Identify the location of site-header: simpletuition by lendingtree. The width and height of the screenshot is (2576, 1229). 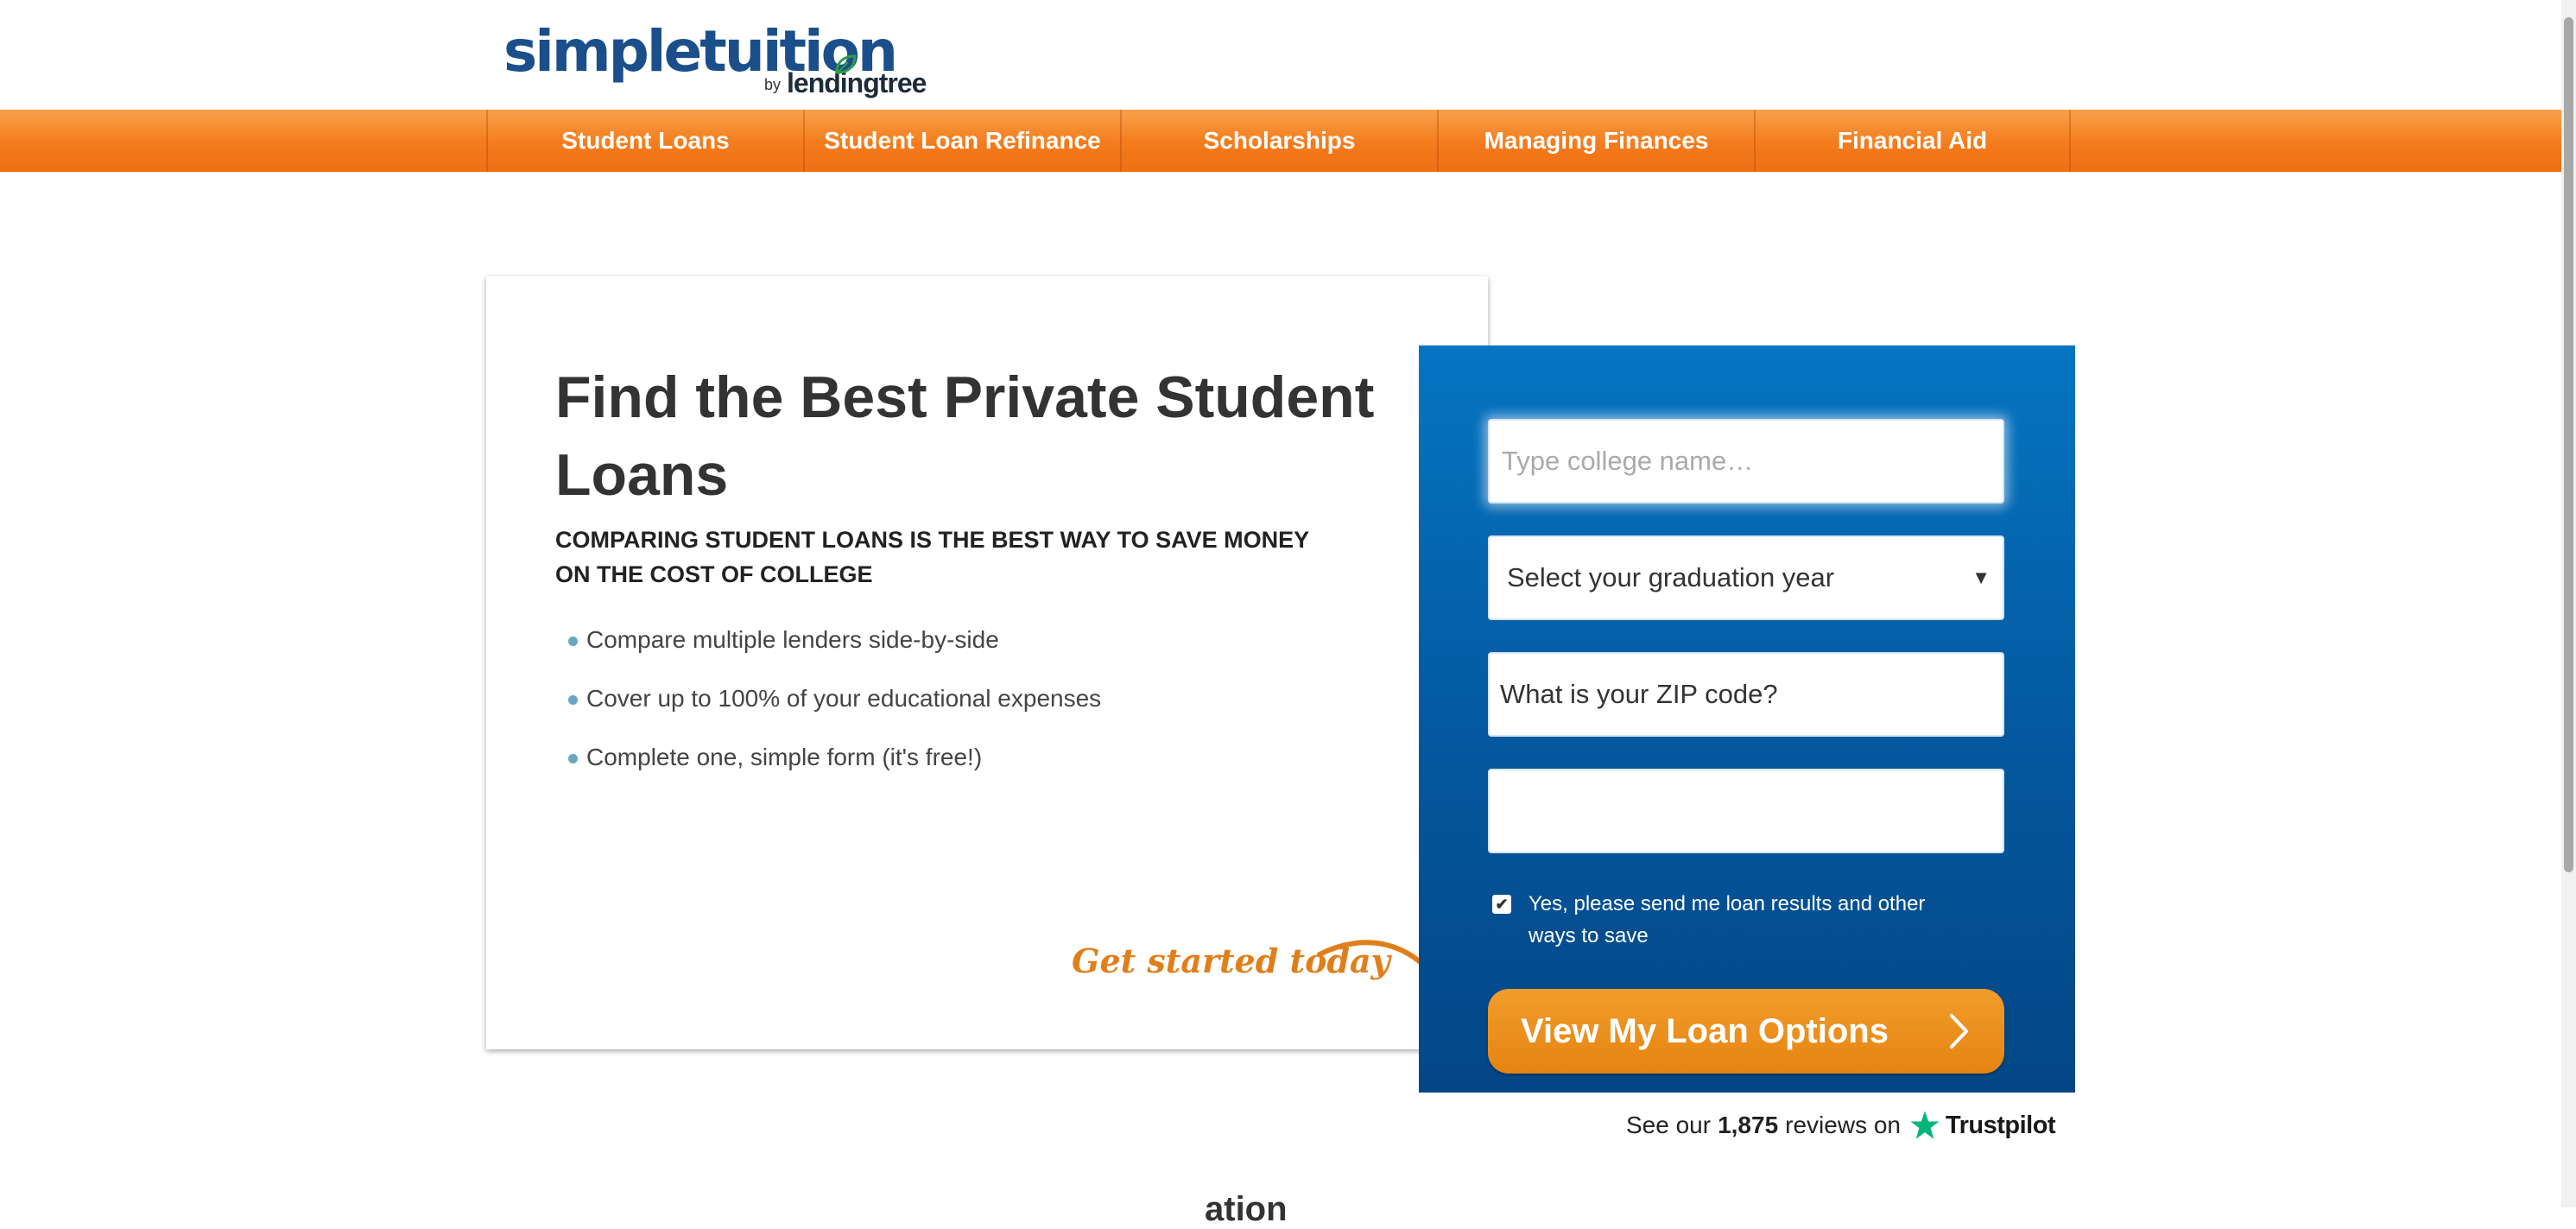
(1280, 55).